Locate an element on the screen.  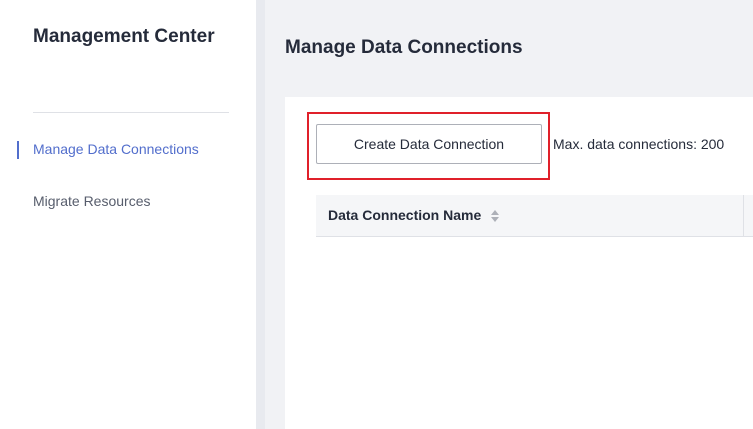
sort-icon is located at coordinates (495, 216).